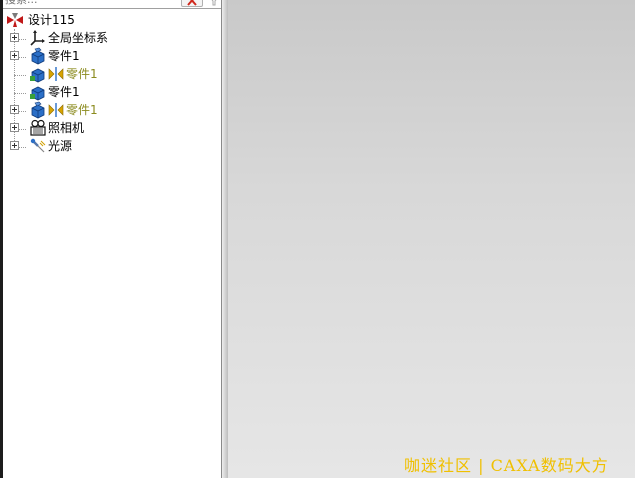  What do you see at coordinates (112, 128) in the screenshot?
I see `tree-item-camera: 照相机` at bounding box center [112, 128].